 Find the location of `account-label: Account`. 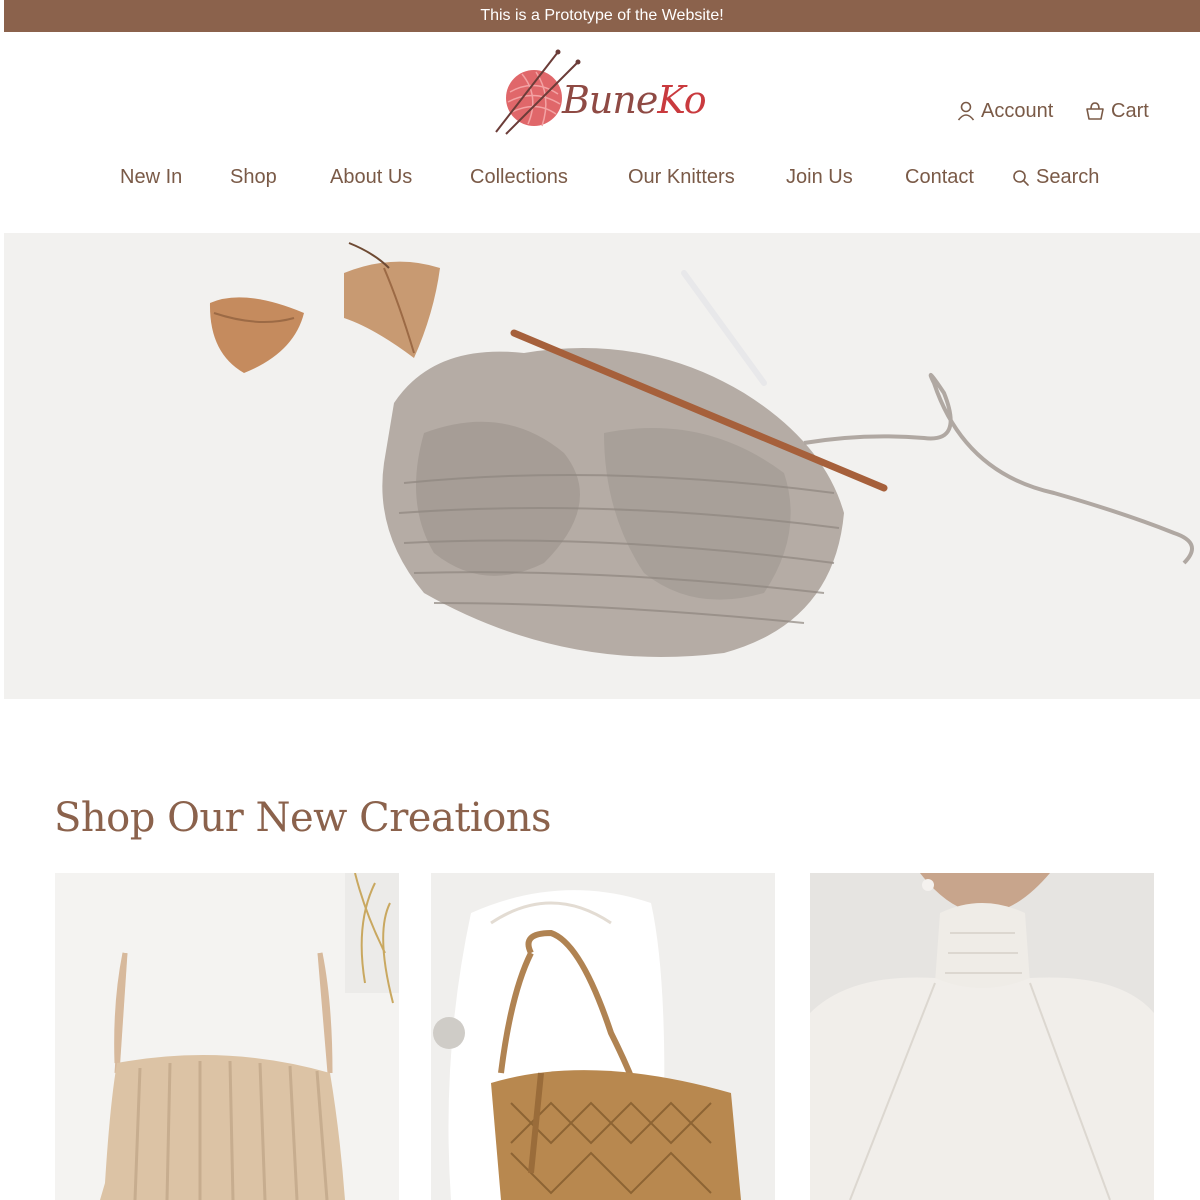

account-label: Account is located at coordinates (1017, 110).